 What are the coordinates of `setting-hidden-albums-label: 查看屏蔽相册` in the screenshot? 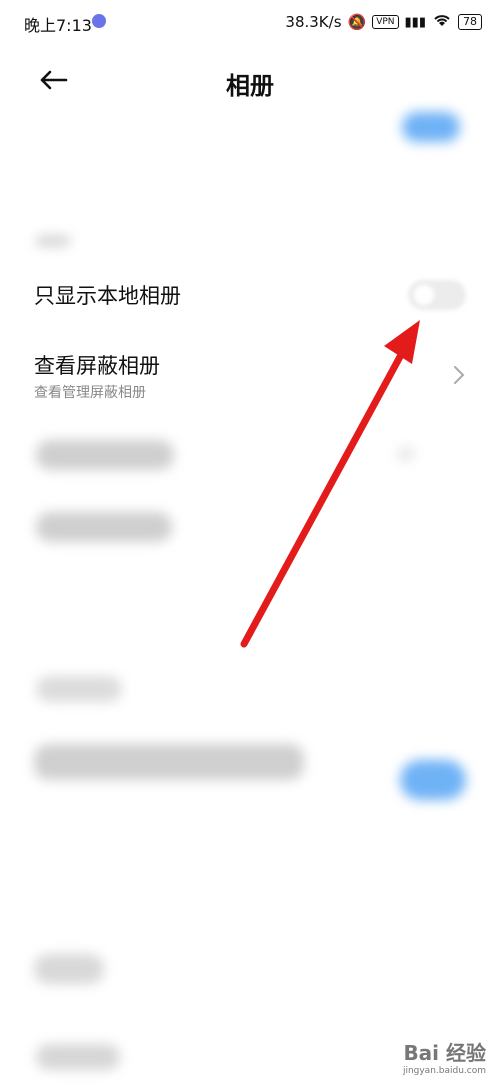 It's located at (97, 366).